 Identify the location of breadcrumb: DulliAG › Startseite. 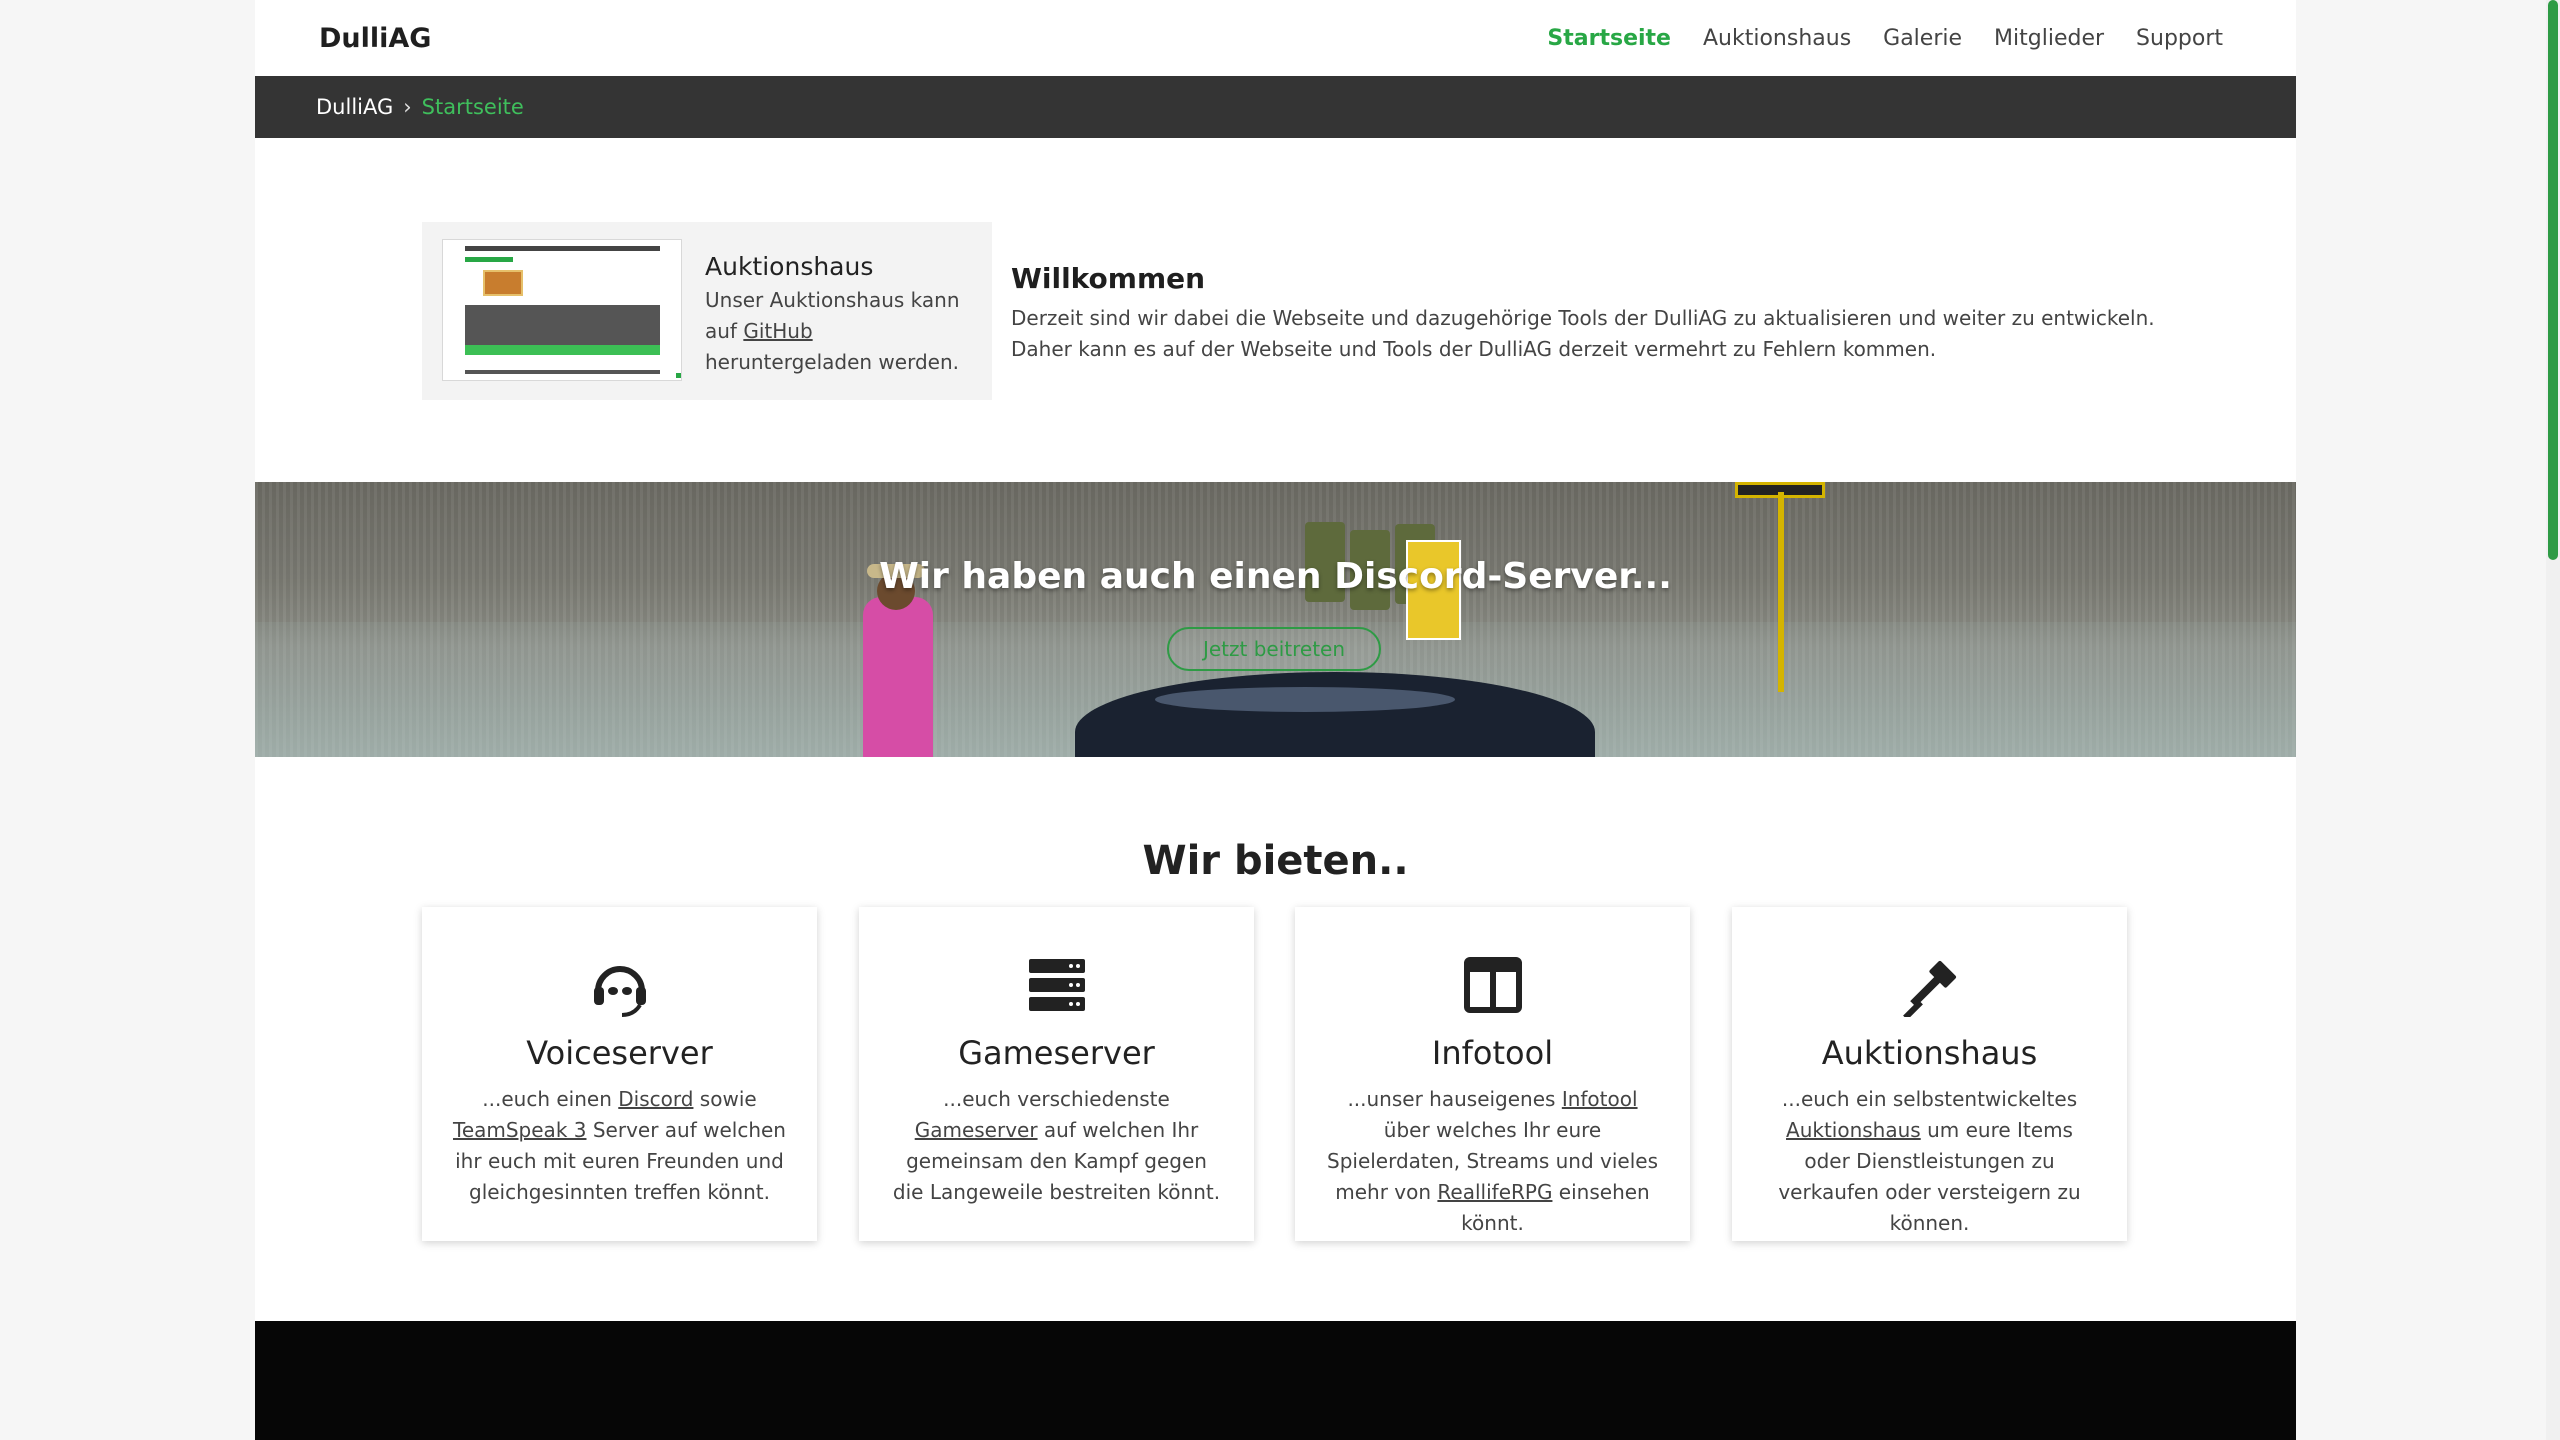
(1275, 107).